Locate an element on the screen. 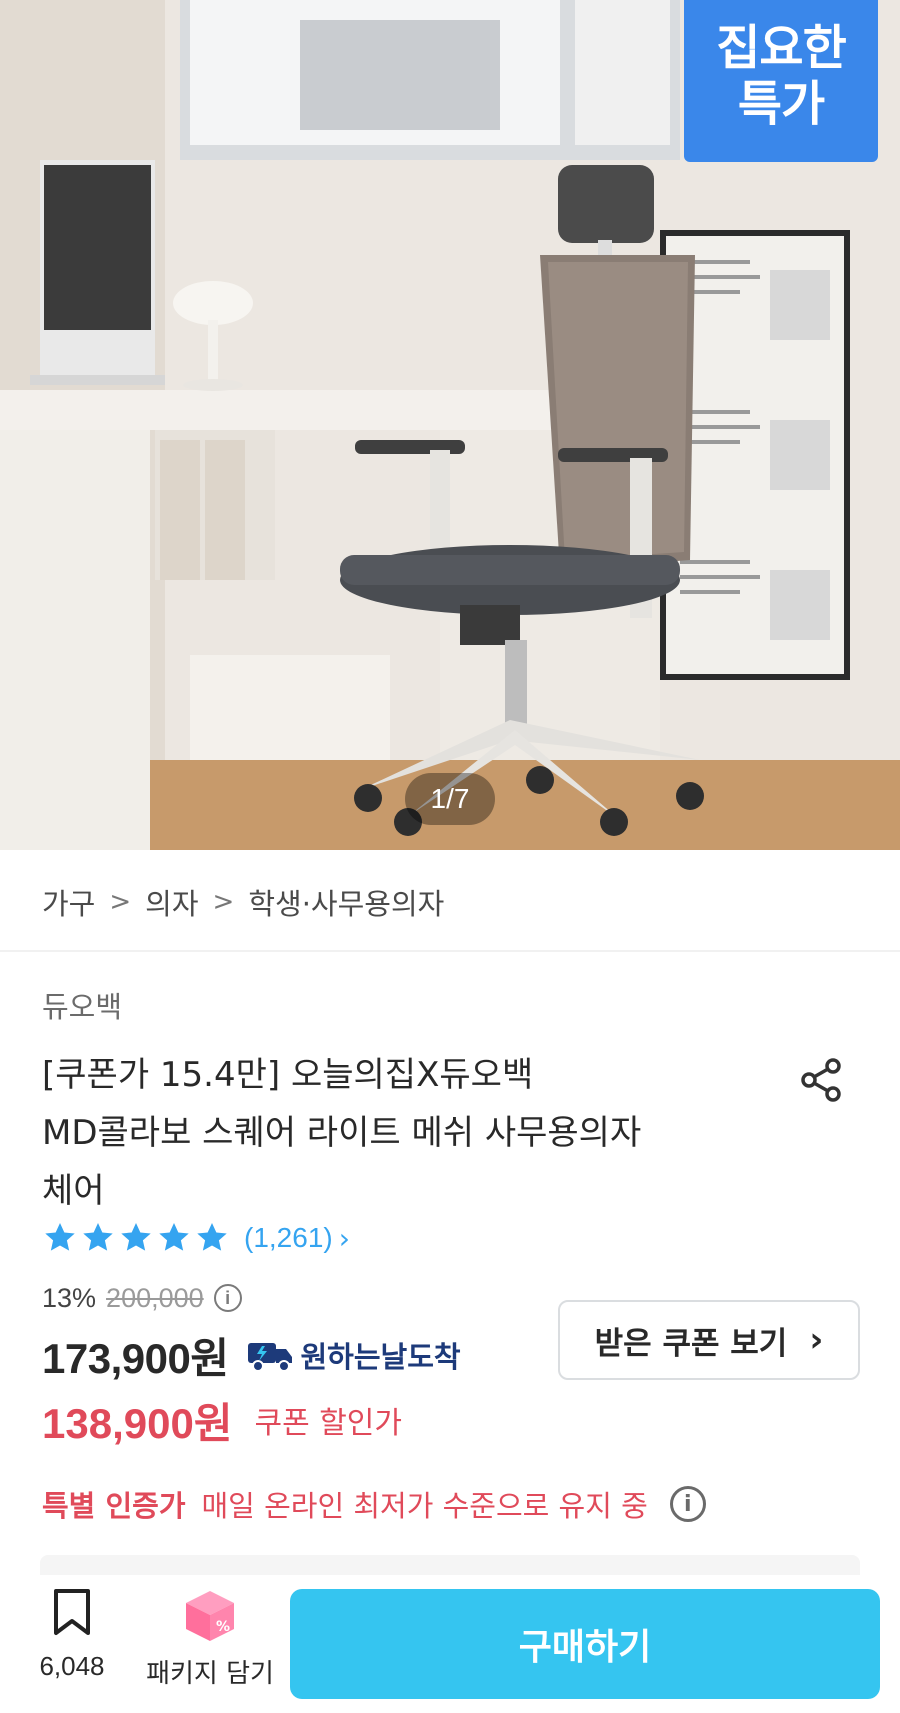 This screenshot has width=900, height=1713. discount-rate: 13% is located at coordinates (69, 1297).